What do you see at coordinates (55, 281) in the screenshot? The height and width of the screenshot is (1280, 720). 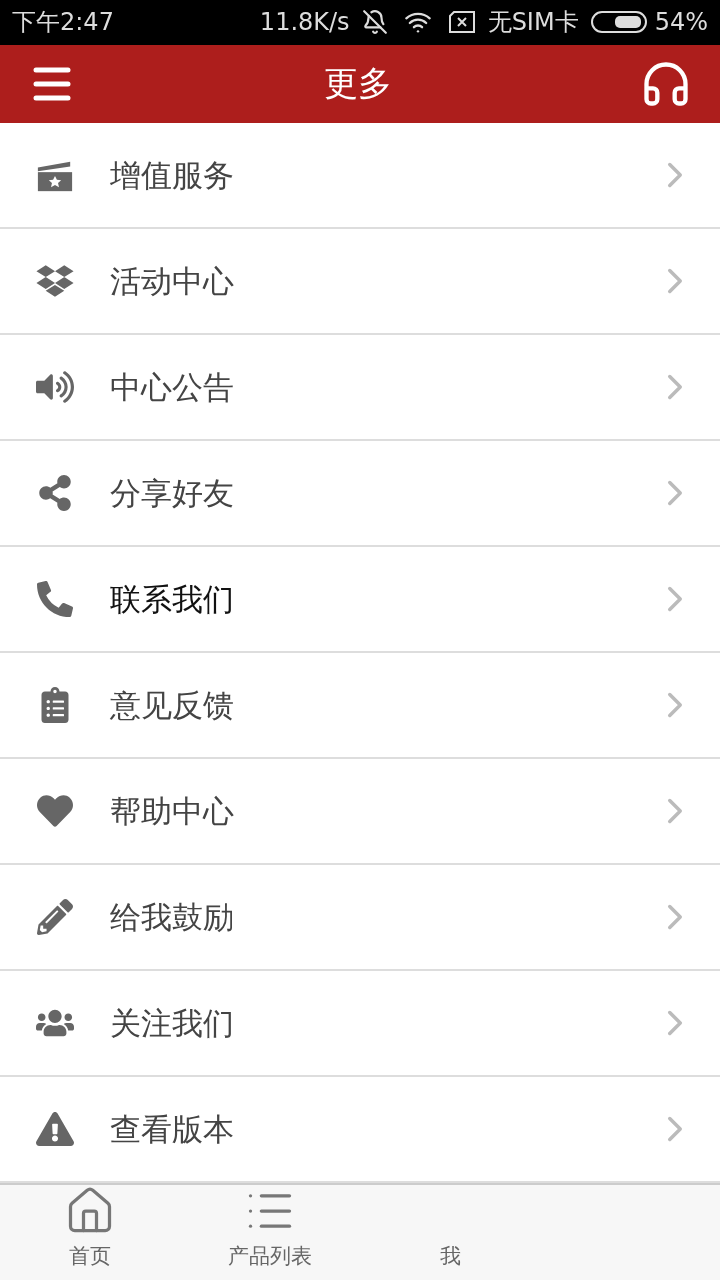 I see `dropbox-icon` at bounding box center [55, 281].